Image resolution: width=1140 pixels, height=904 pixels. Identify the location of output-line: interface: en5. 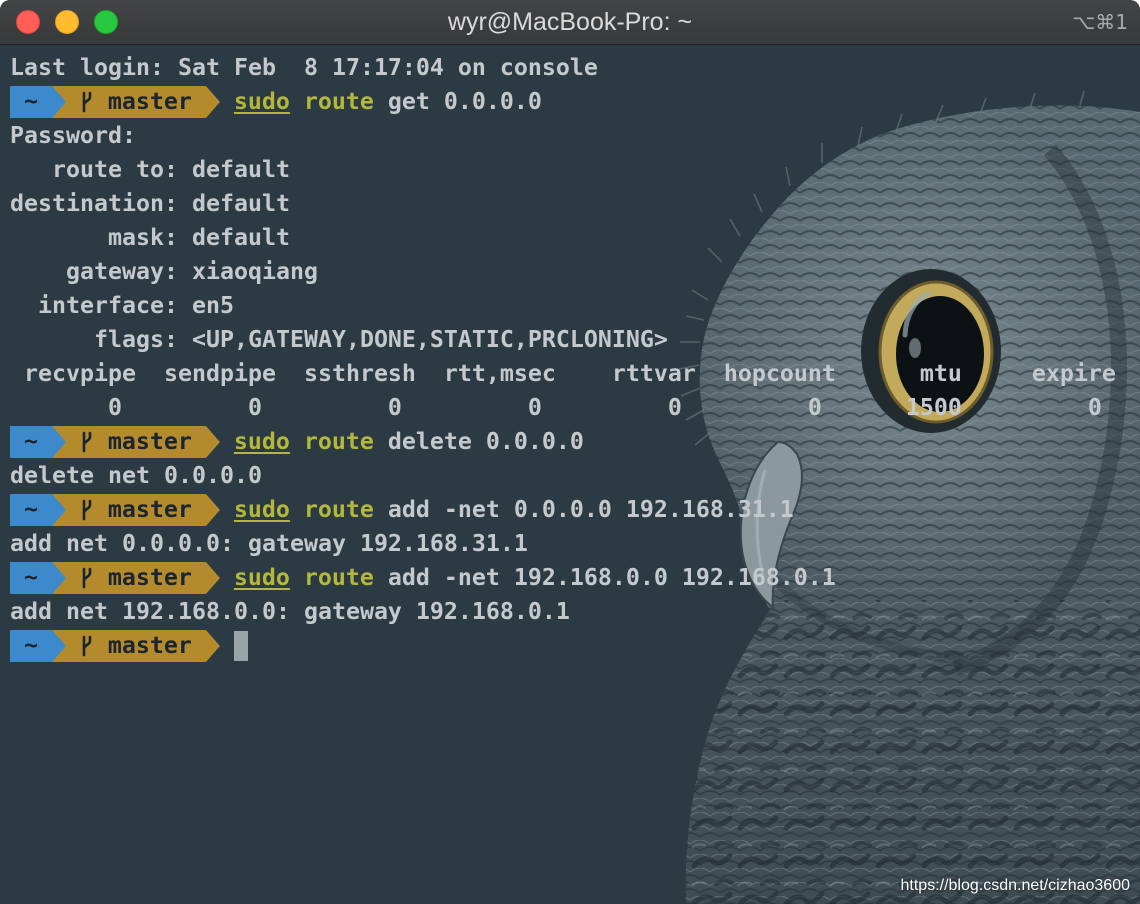
(122, 305).